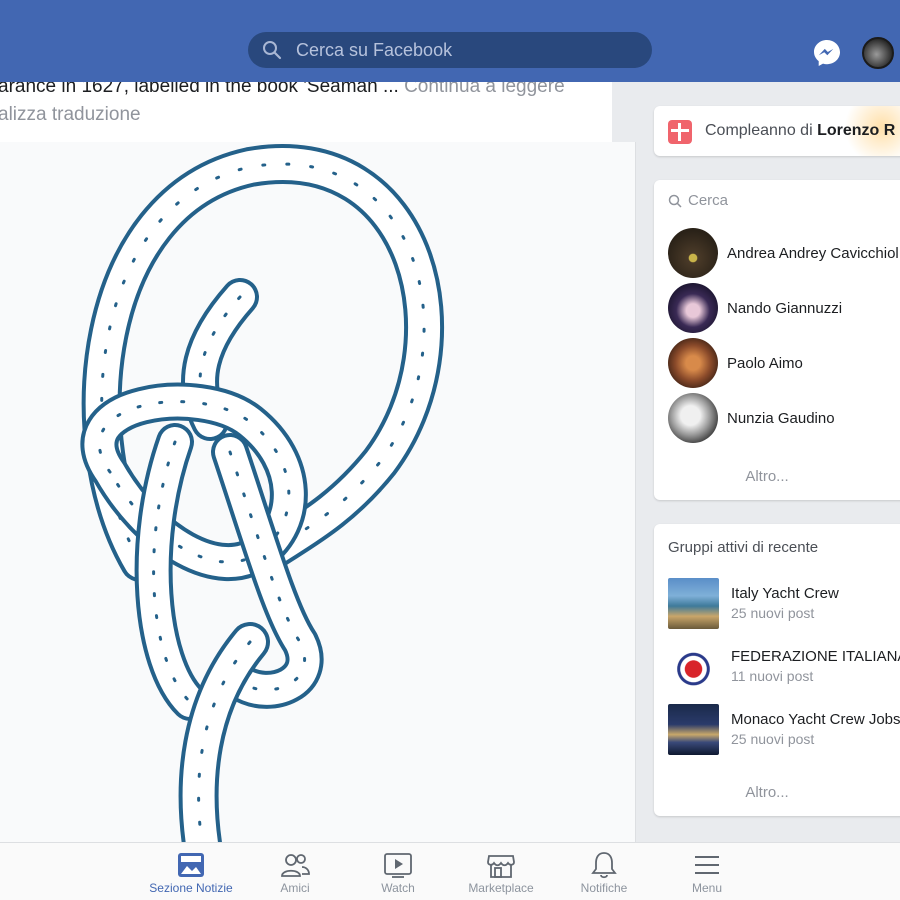 This screenshot has height=900, width=900. I want to click on group-item: Italy Yacht Crew 25 nuovi post, so click(784, 604).